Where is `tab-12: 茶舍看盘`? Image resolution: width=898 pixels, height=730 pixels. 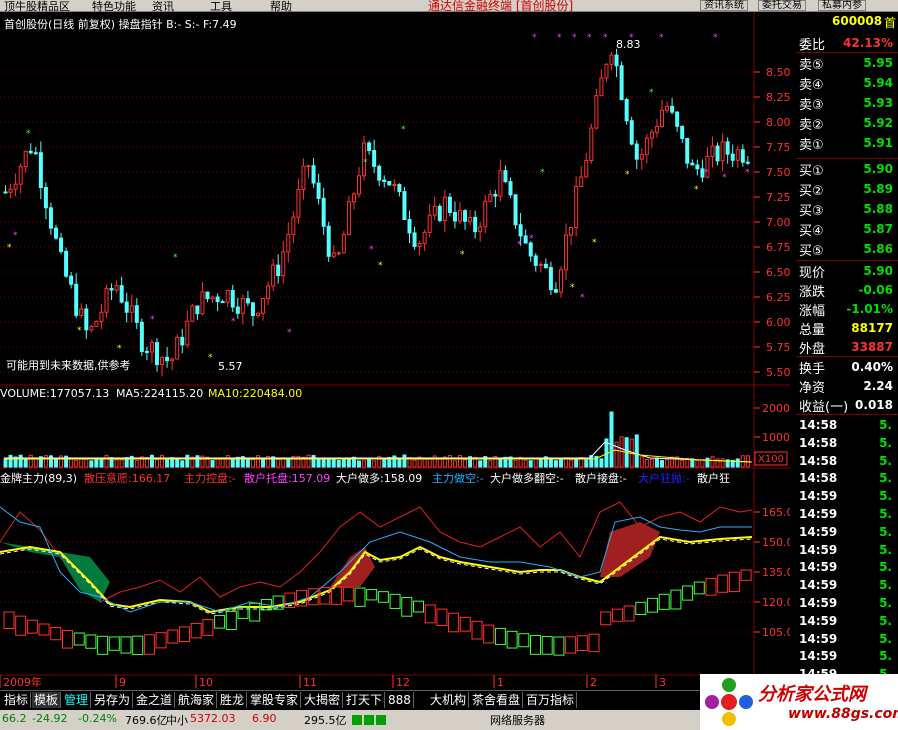
tab-12: 茶舍看盘 is located at coordinates (497, 700).